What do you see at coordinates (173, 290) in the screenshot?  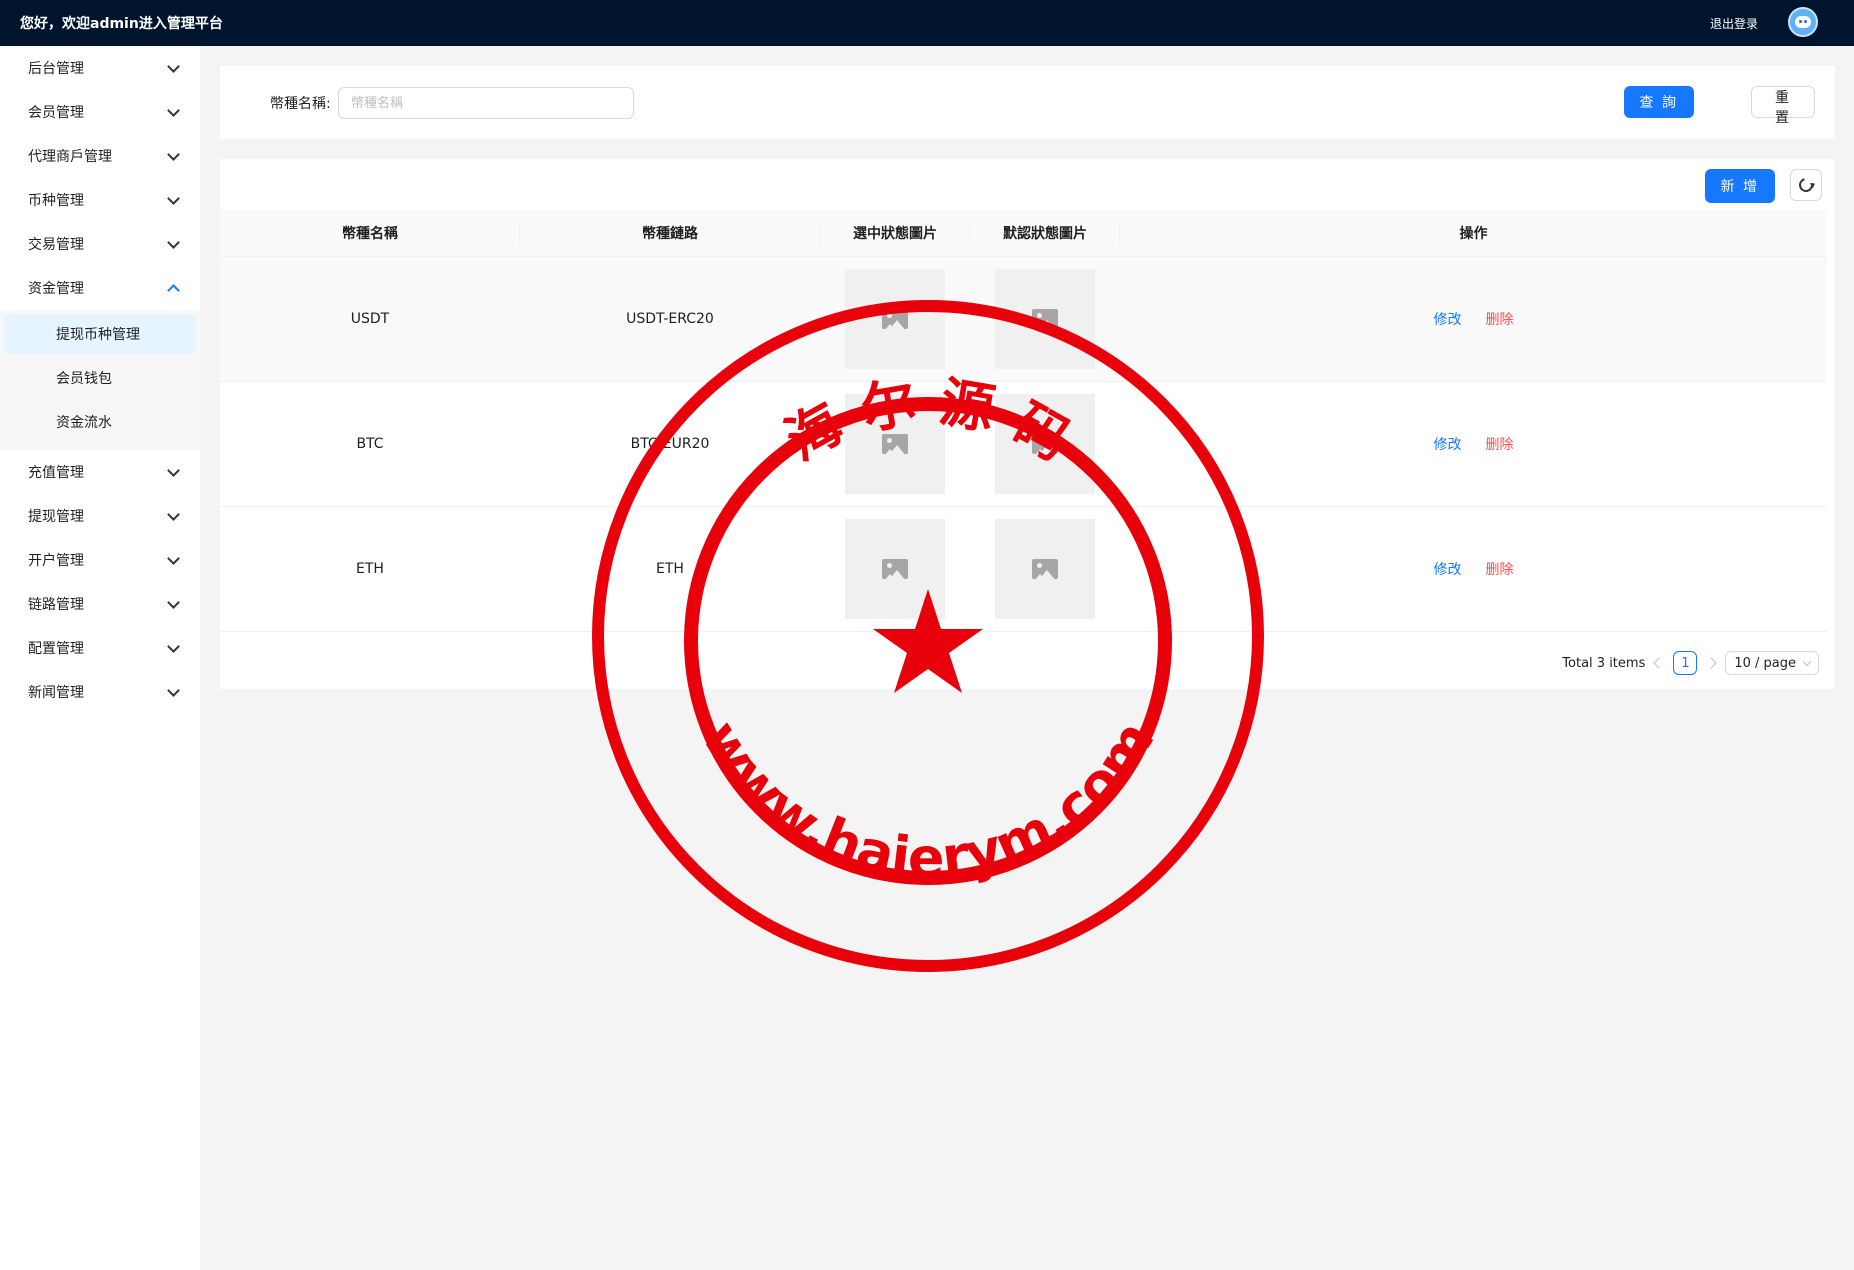 I see `chevron-up-icon` at bounding box center [173, 290].